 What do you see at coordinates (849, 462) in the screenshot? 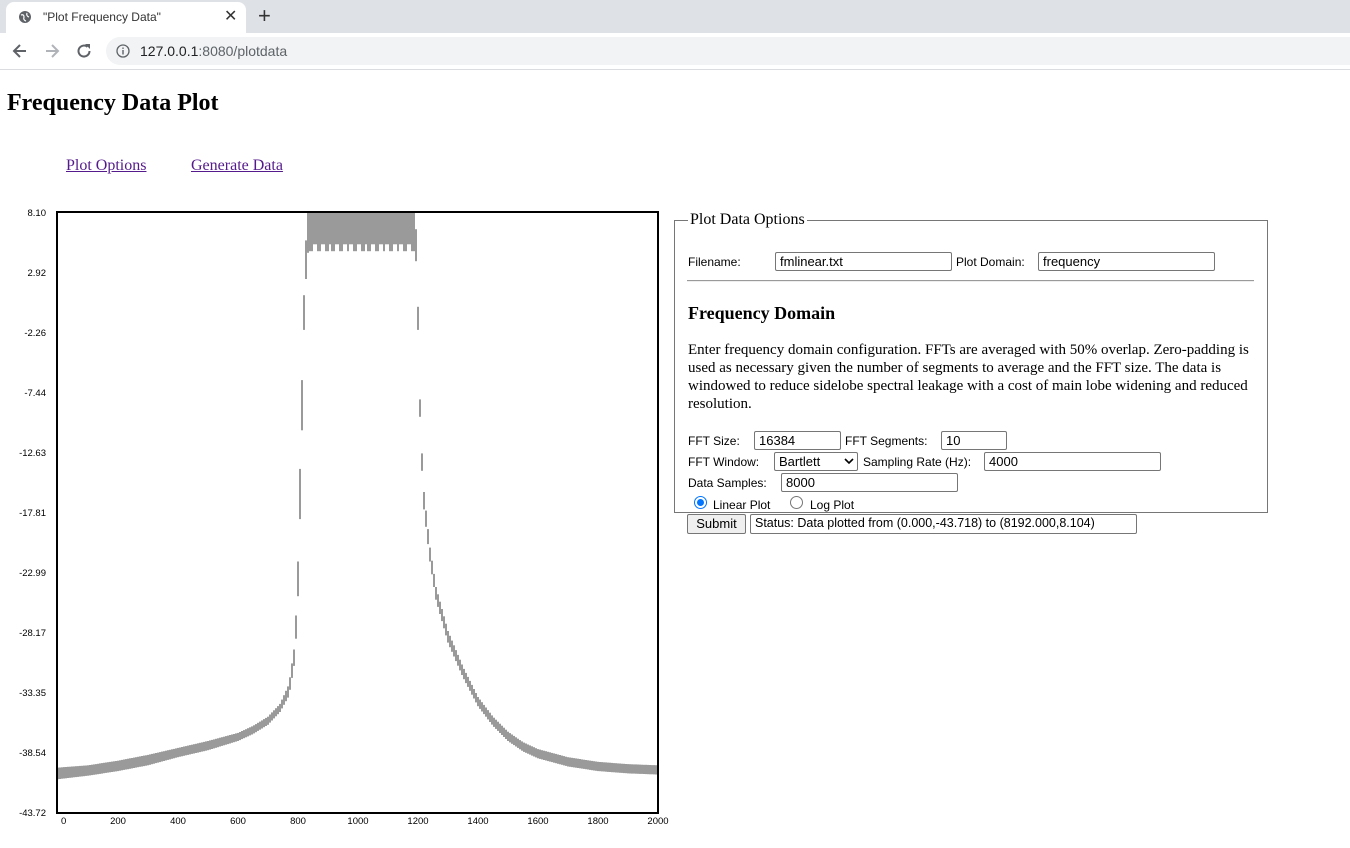
I see `chevron-down-icon` at bounding box center [849, 462].